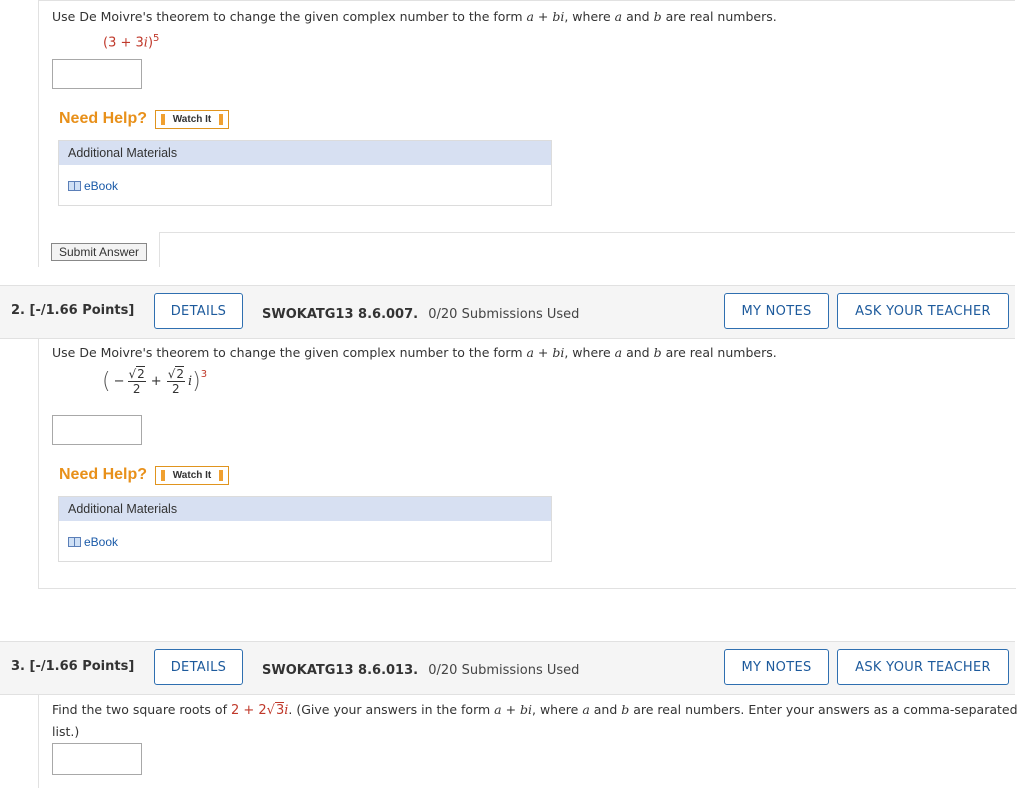 The width and height of the screenshot is (1024, 788). Describe the element at coordinates (923, 311) in the screenshot. I see `q2-ask-teacher-button: ASK YOUR TEACHER` at that location.